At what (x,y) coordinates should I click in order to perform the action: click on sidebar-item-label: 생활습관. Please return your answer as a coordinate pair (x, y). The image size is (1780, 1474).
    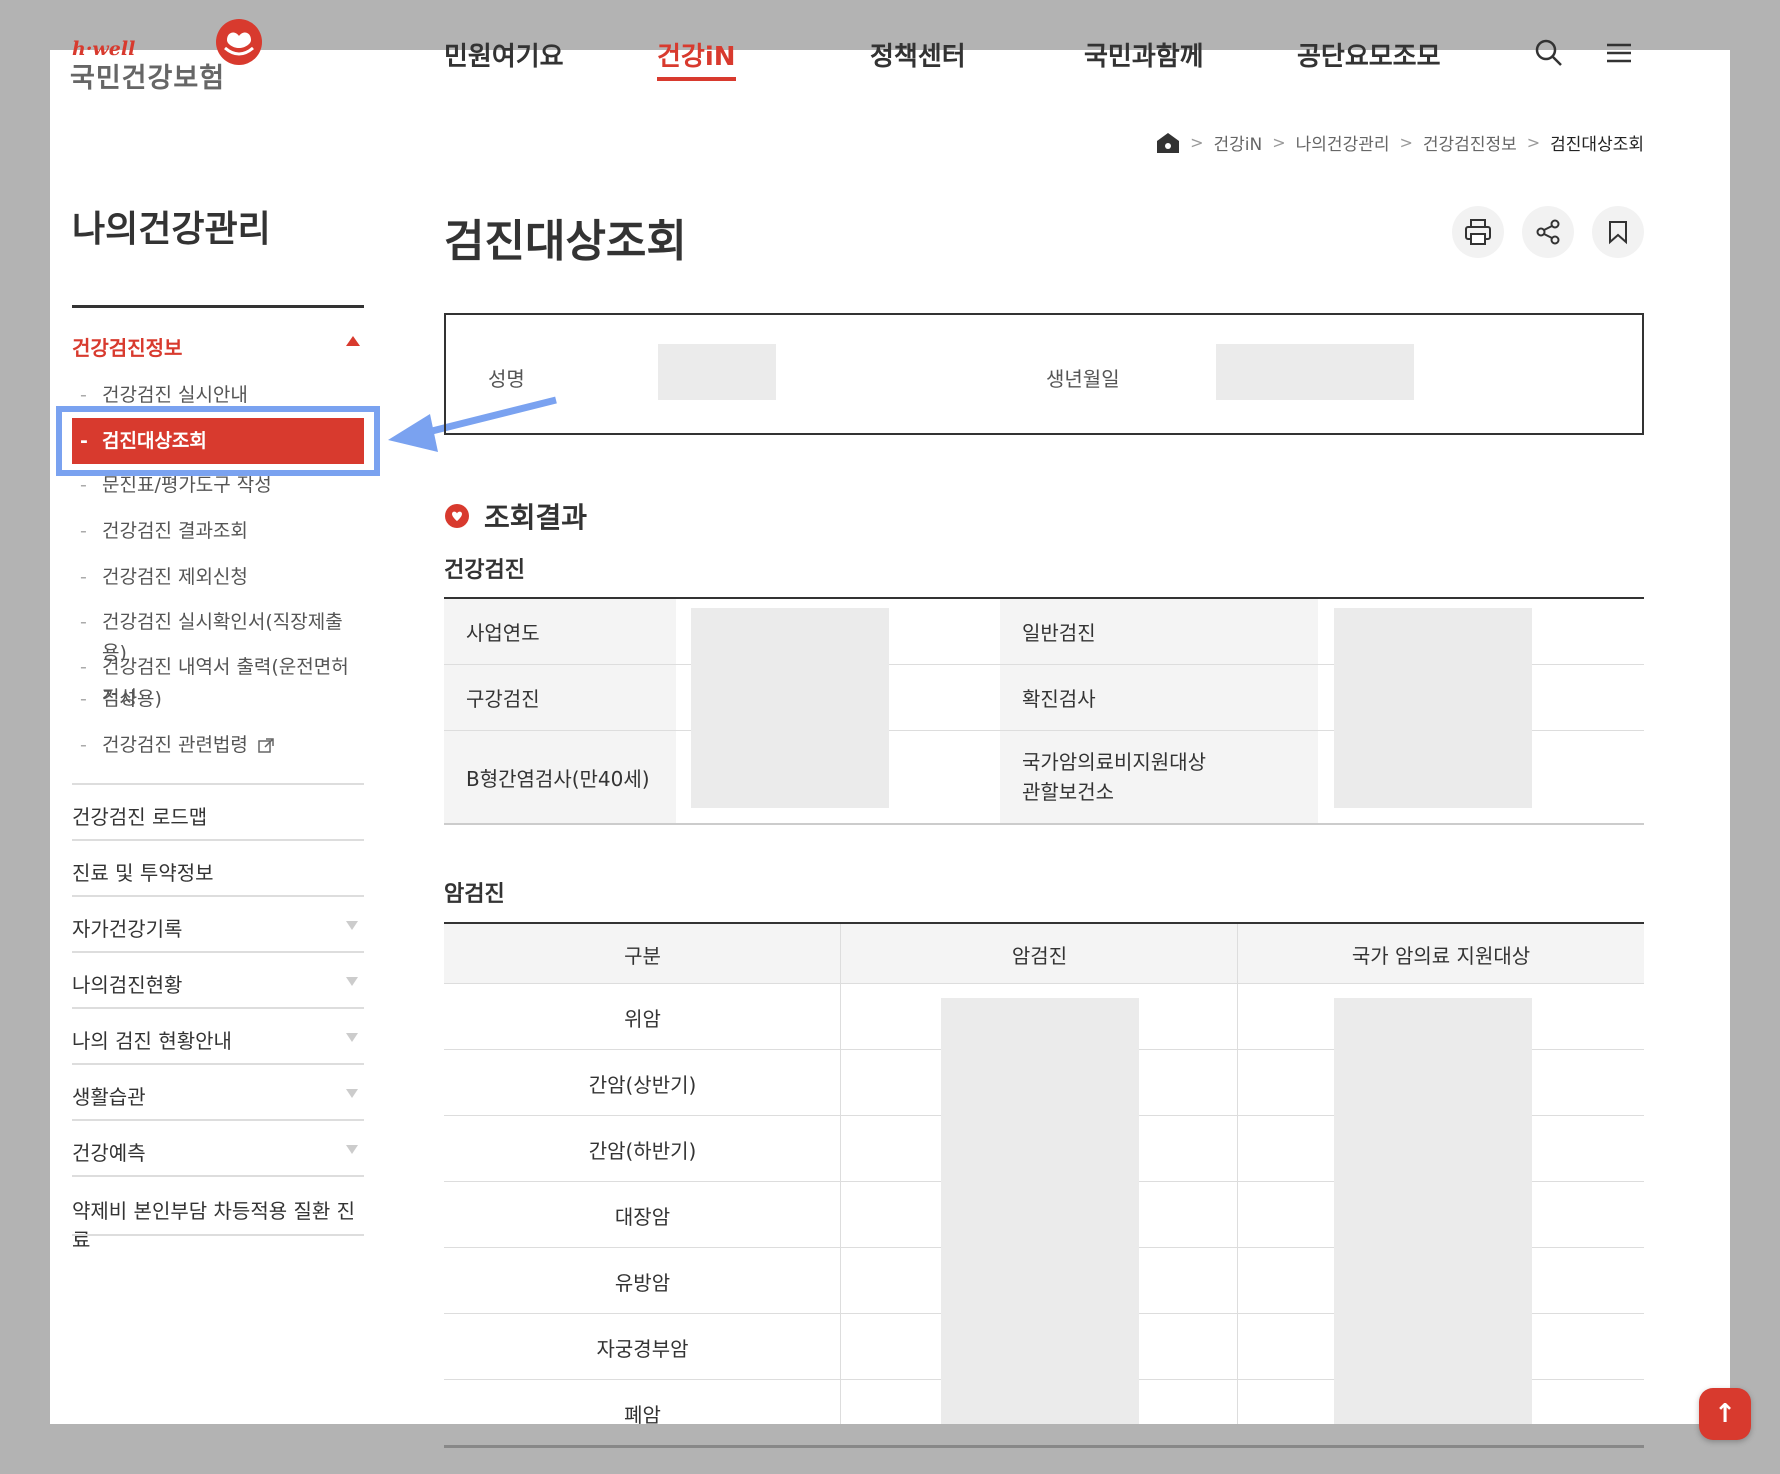
    Looking at the image, I should click on (109, 1097).